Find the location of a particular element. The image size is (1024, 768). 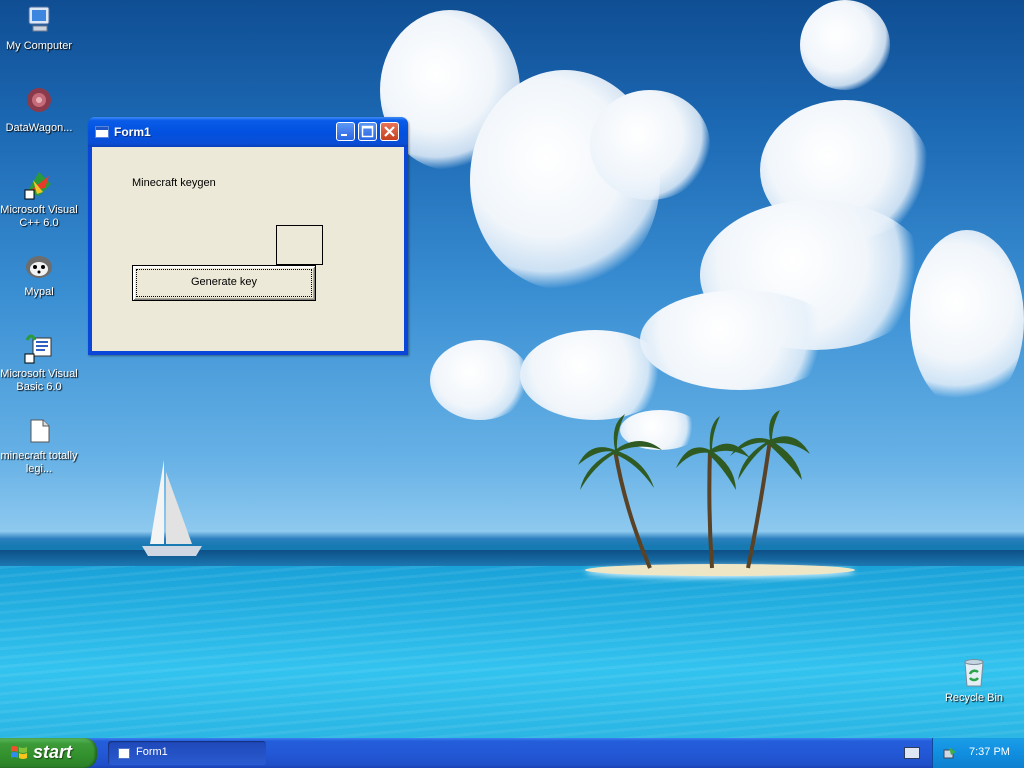

keygen-label: Minecraft keygen is located at coordinates (174, 183).